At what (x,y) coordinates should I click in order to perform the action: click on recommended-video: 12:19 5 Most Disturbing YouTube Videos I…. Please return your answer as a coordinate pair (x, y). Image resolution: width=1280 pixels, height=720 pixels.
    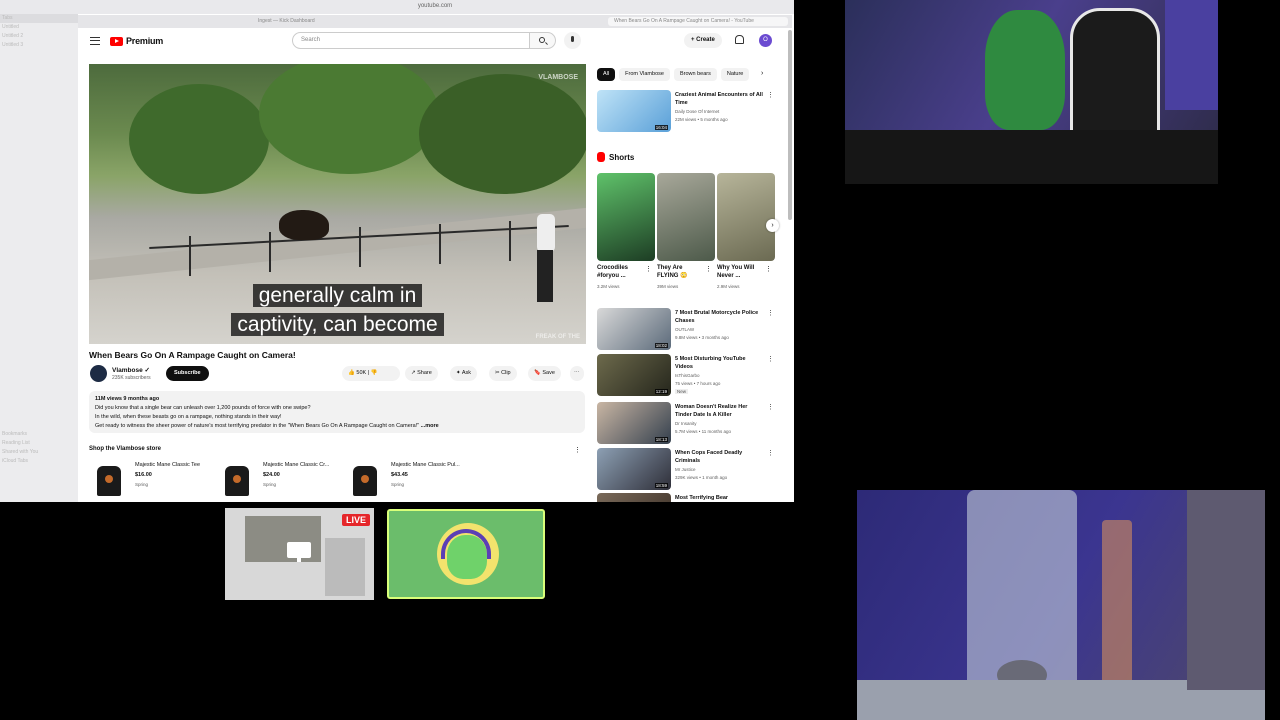
    Looking at the image, I should click on (687, 376).